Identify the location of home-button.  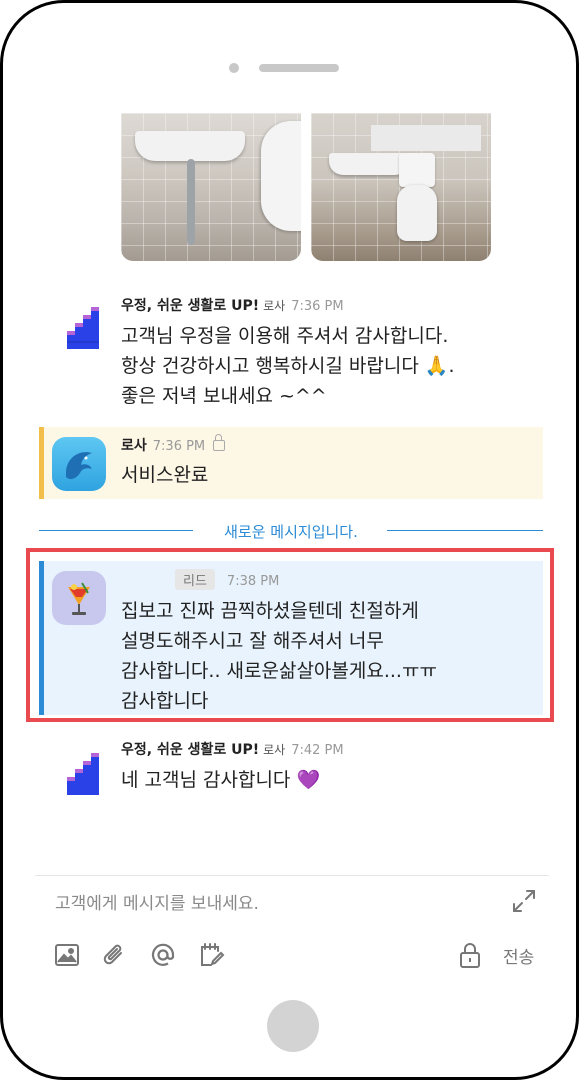
(293, 1026).